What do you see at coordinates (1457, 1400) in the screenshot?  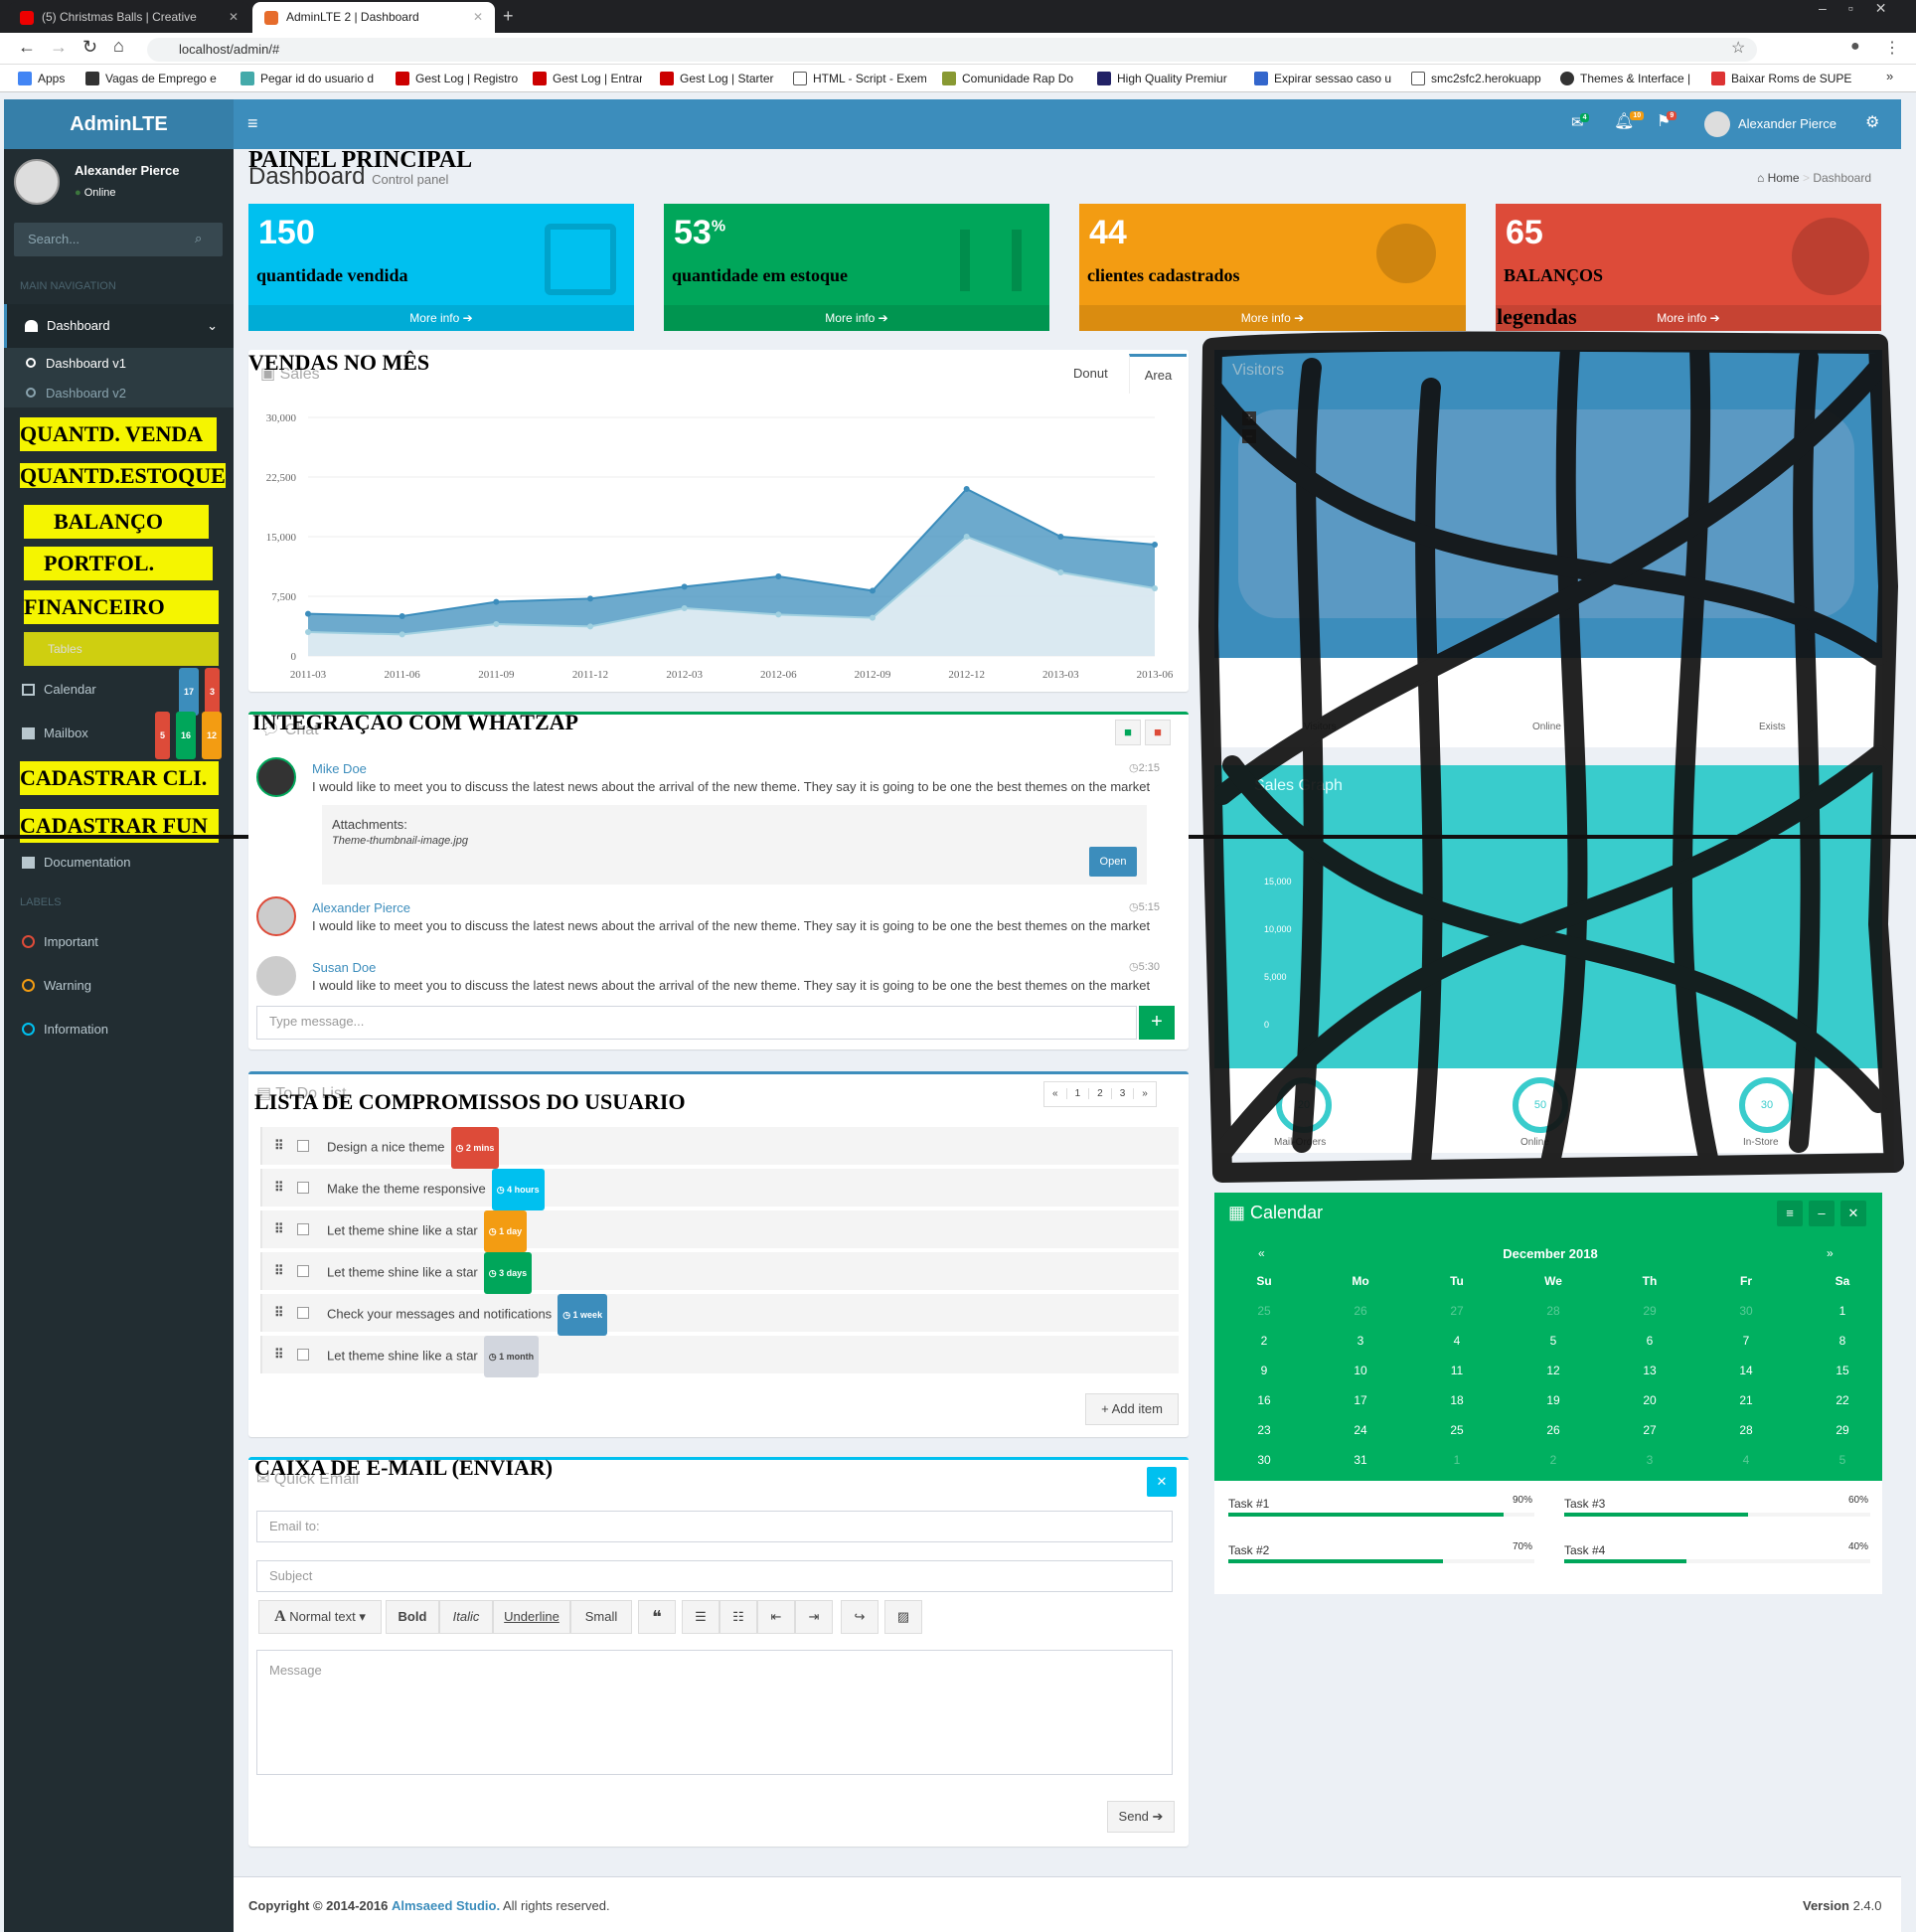 I see `calendar-day: 18` at bounding box center [1457, 1400].